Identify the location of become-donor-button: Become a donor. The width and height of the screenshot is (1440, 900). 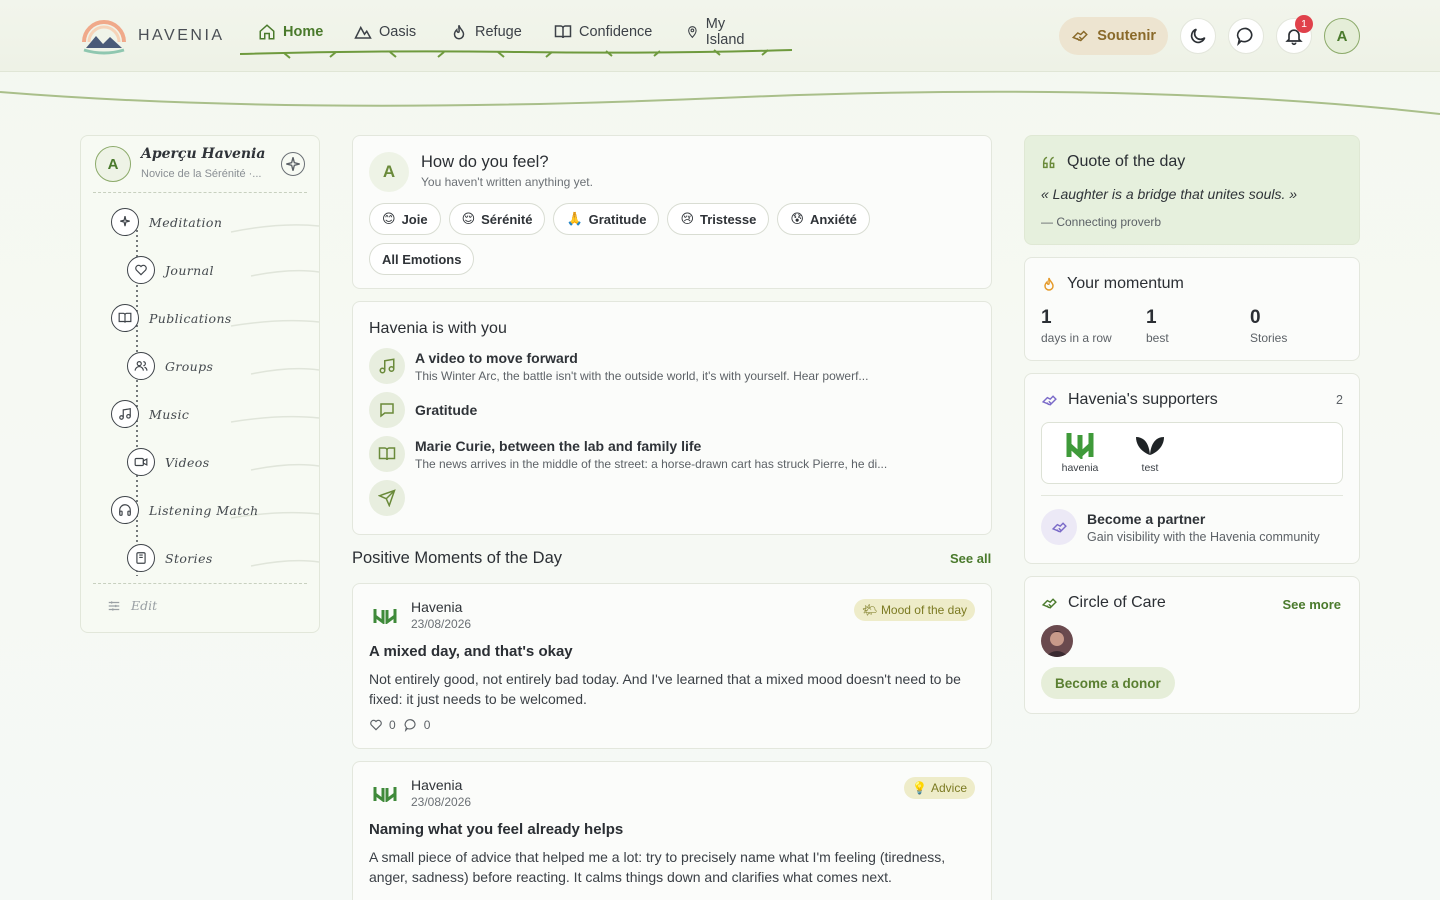
(1108, 683).